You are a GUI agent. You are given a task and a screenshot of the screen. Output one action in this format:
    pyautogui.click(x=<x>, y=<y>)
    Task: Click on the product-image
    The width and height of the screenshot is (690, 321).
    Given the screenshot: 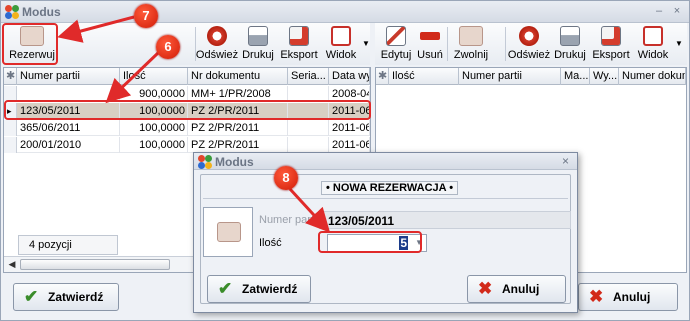 What is the action you would take?
    pyautogui.click(x=228, y=232)
    